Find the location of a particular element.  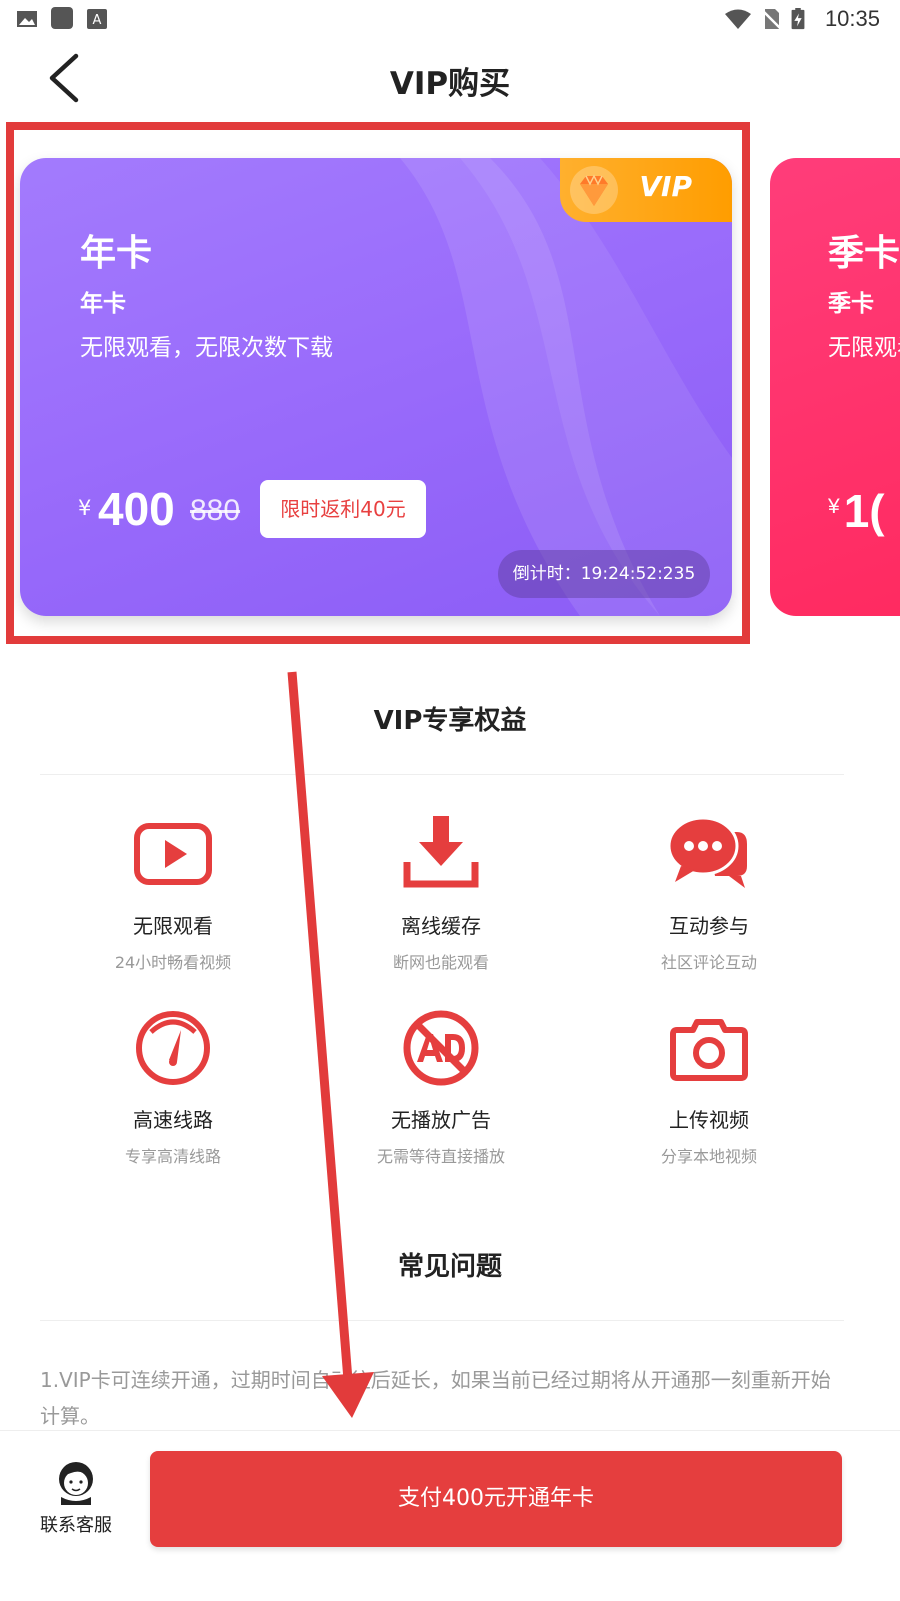

benefit-interaction: 互动参与 社区评论互动 is located at coordinates (709, 892).